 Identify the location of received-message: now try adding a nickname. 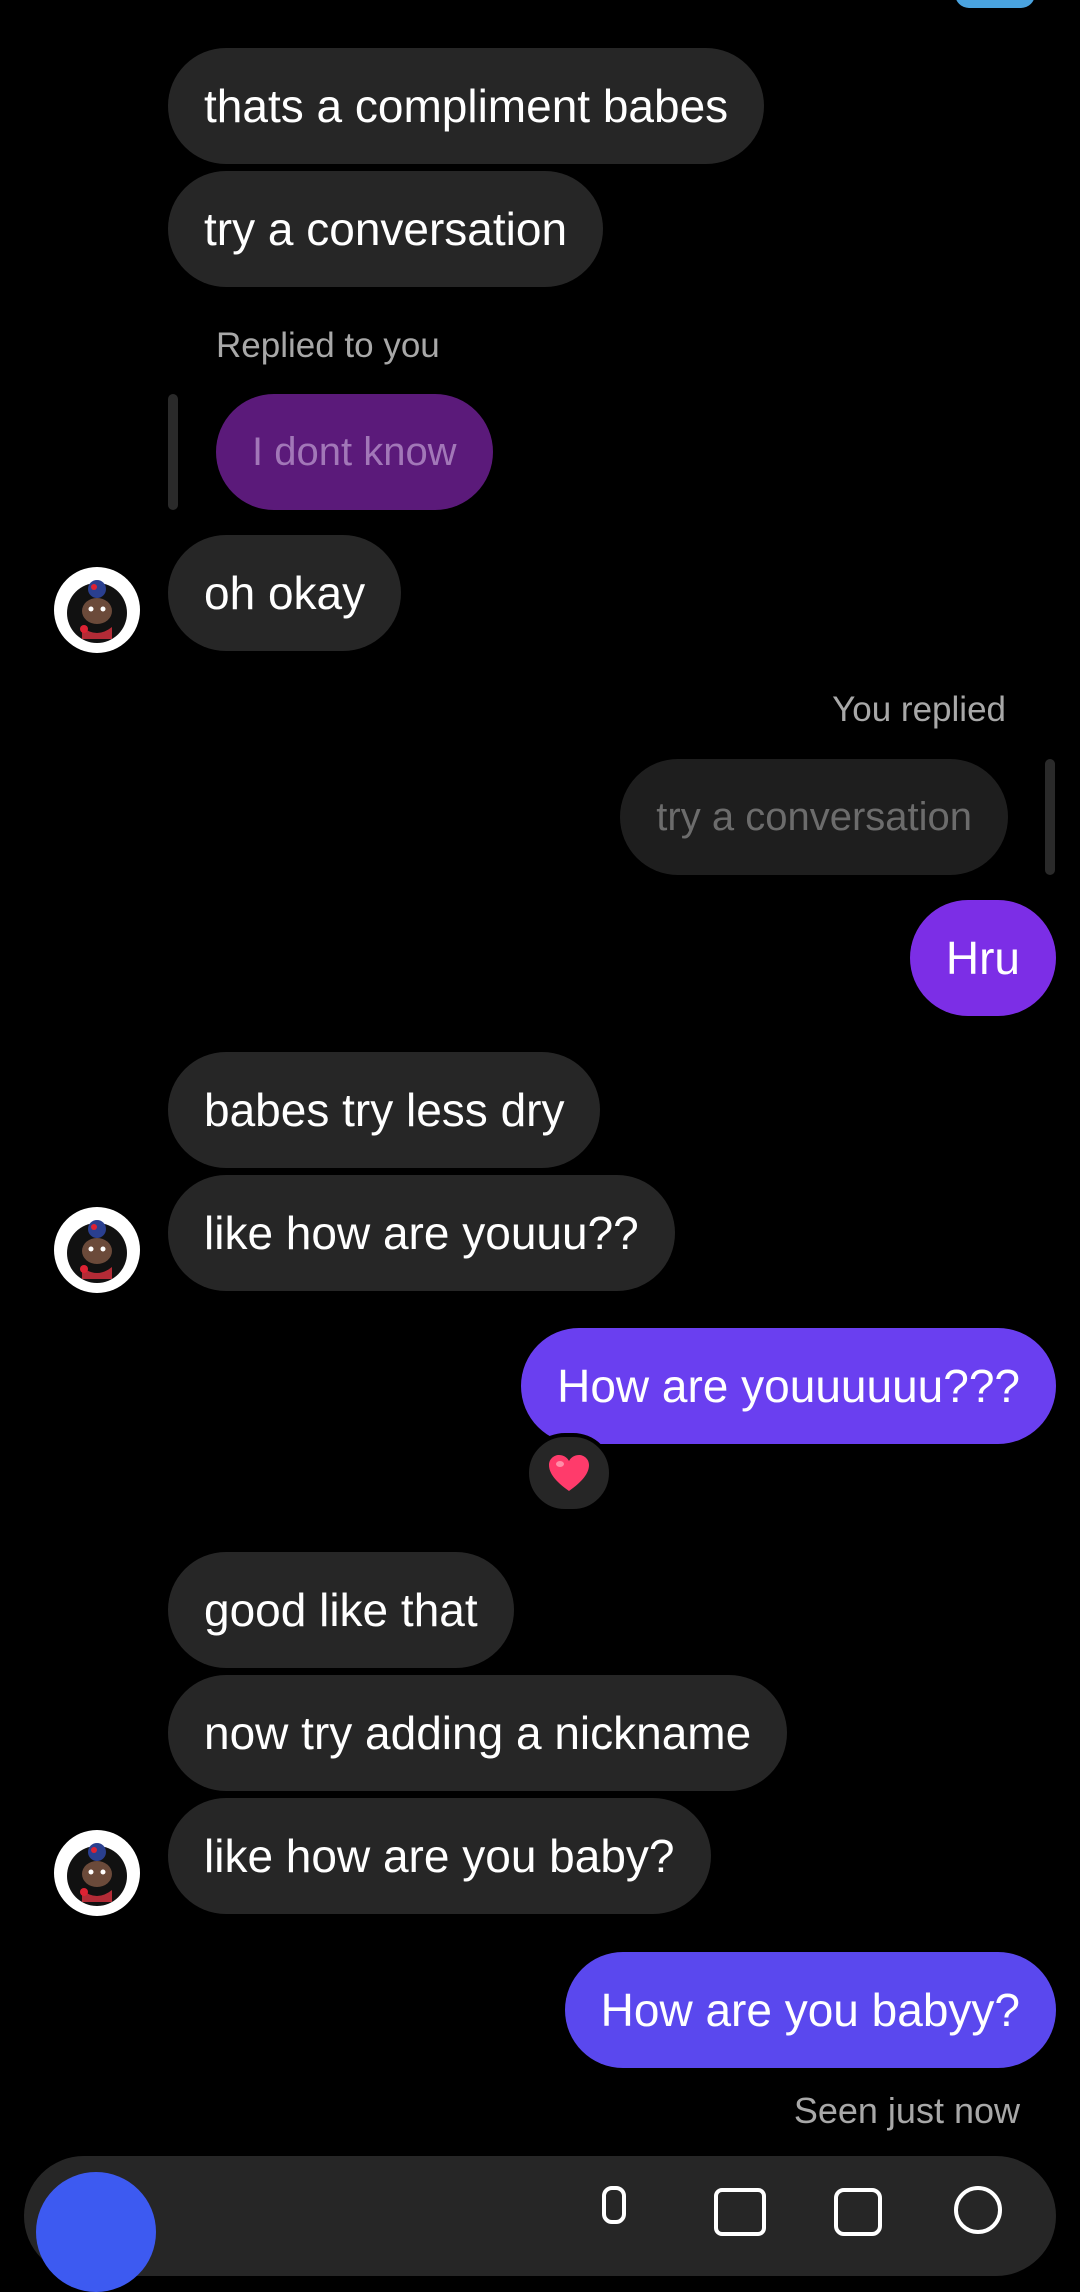
(478, 1733).